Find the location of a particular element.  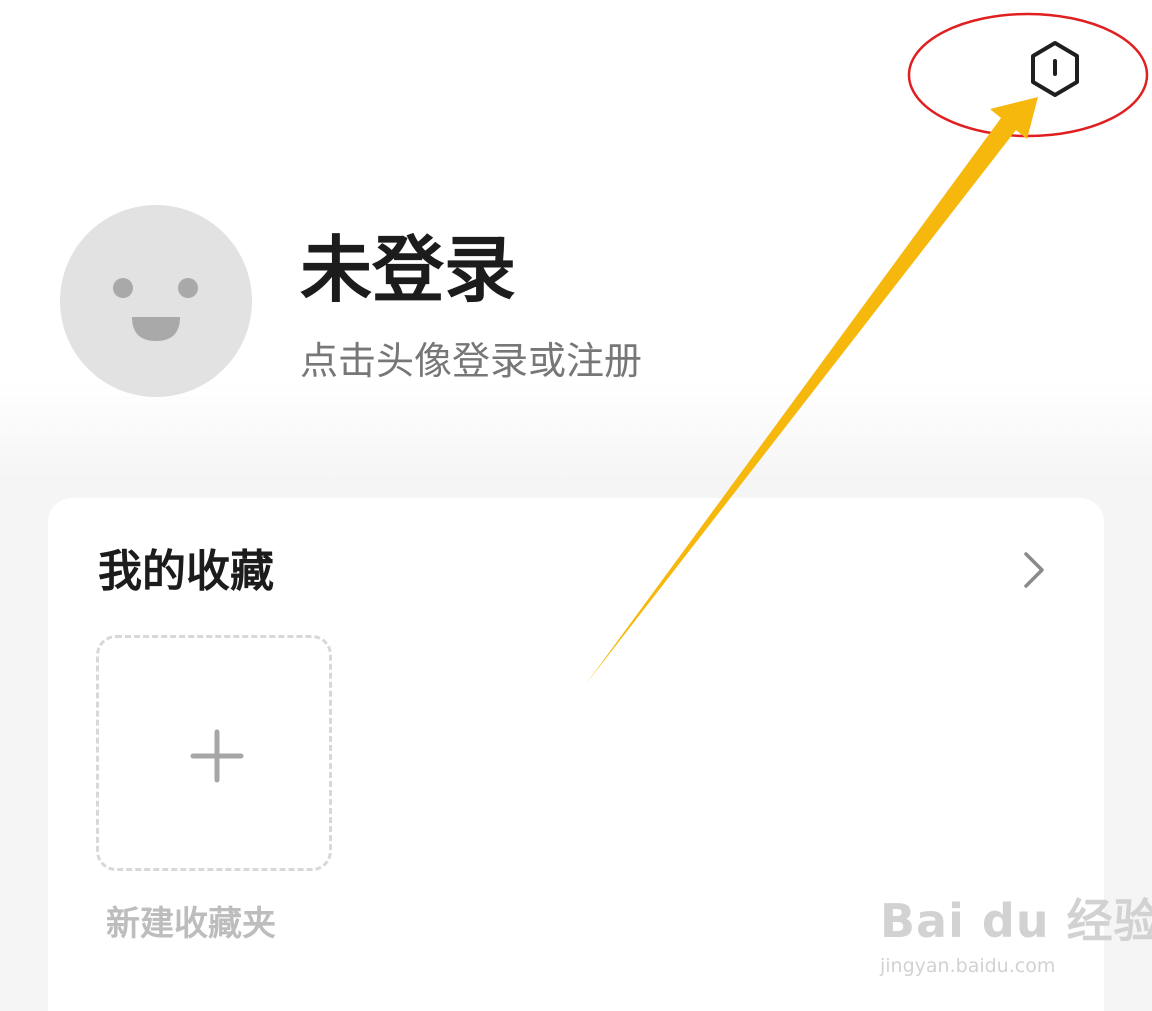

smiley-face-icon is located at coordinates (155, 309).